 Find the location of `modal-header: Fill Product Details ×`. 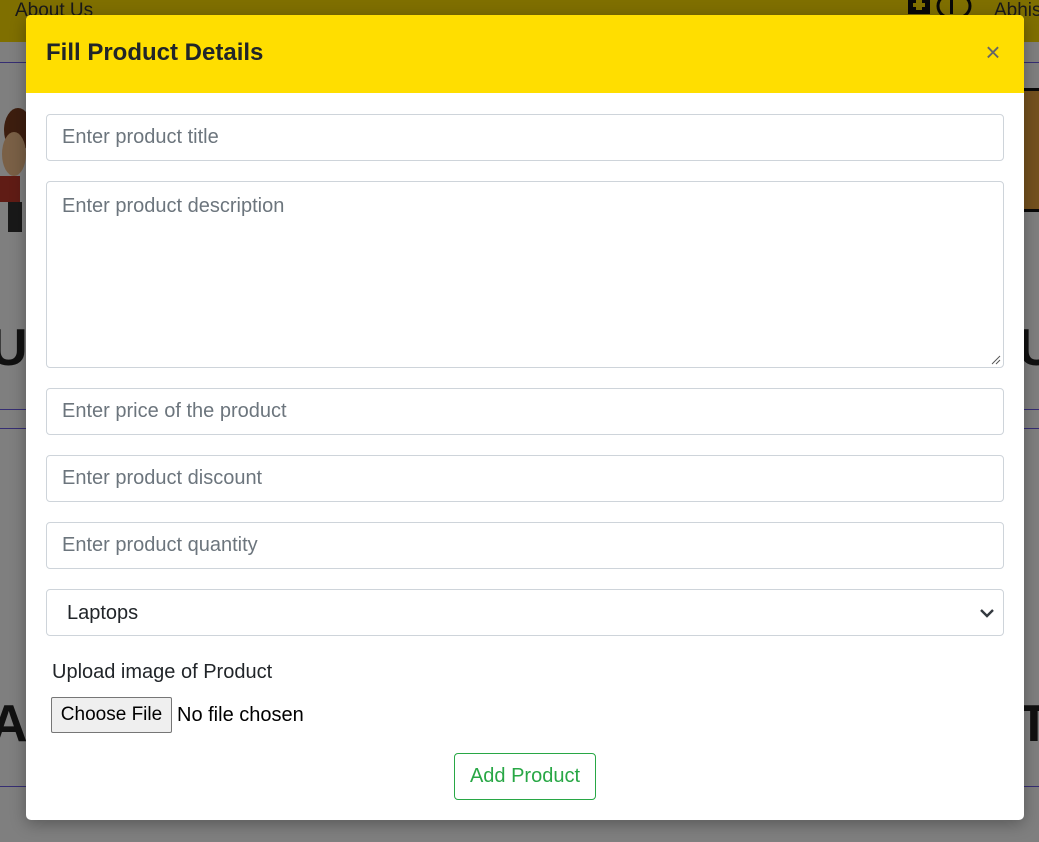

modal-header: Fill Product Details × is located at coordinates (525, 54).